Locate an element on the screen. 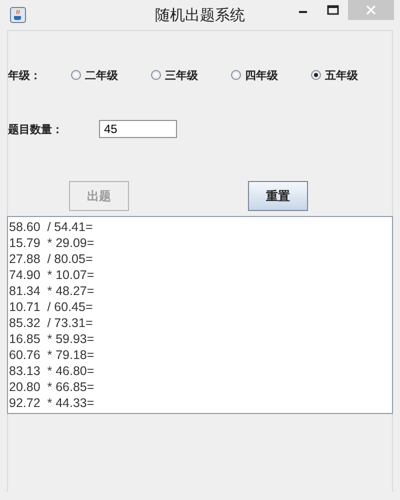 The image size is (400, 500). question-line: 85.32 / 73.31= is located at coordinates (51, 323).